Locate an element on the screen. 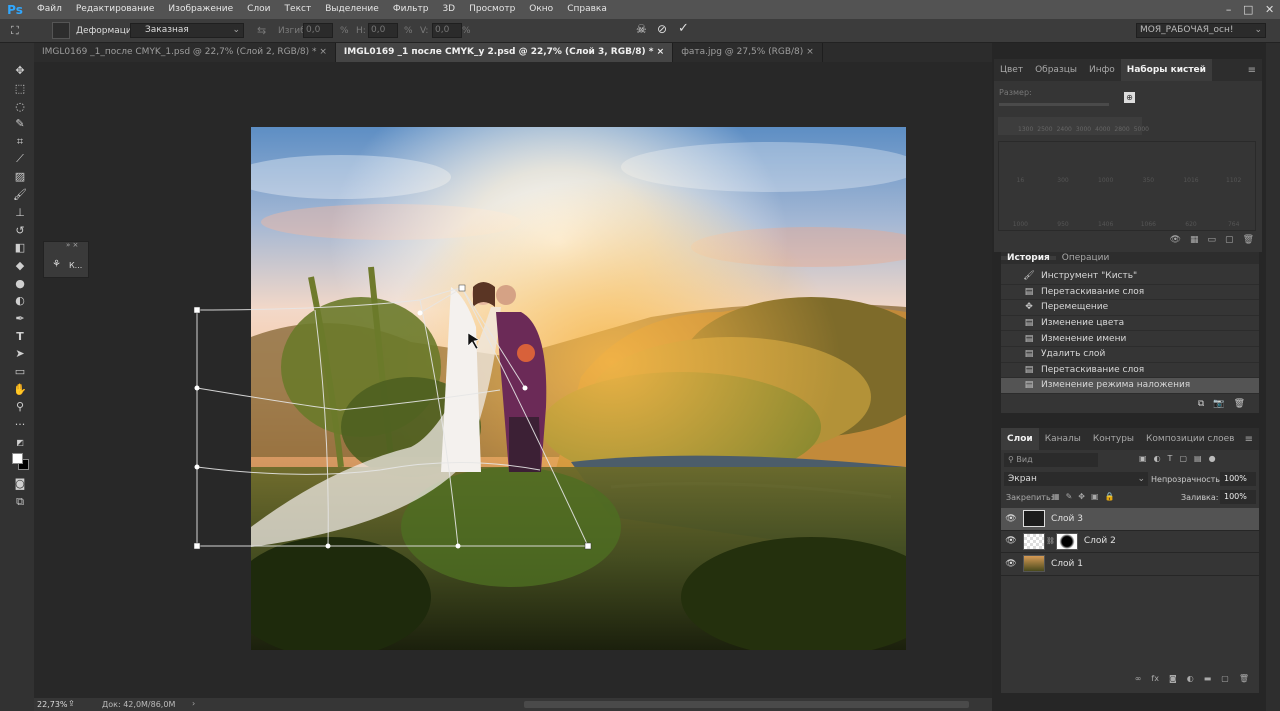 The height and width of the screenshot is (711, 1280). brush-preset: 620 is located at coordinates (1191, 208).